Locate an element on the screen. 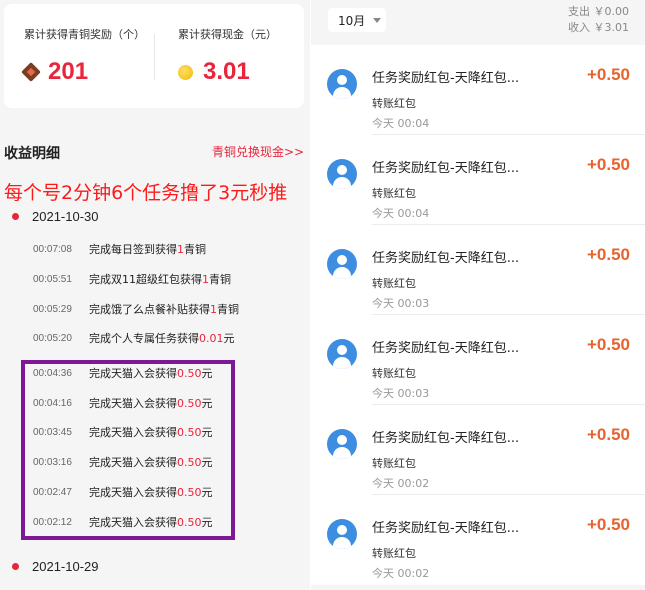 The height and width of the screenshot is (590, 645). date-header: 2021-10-30 is located at coordinates (55, 216).